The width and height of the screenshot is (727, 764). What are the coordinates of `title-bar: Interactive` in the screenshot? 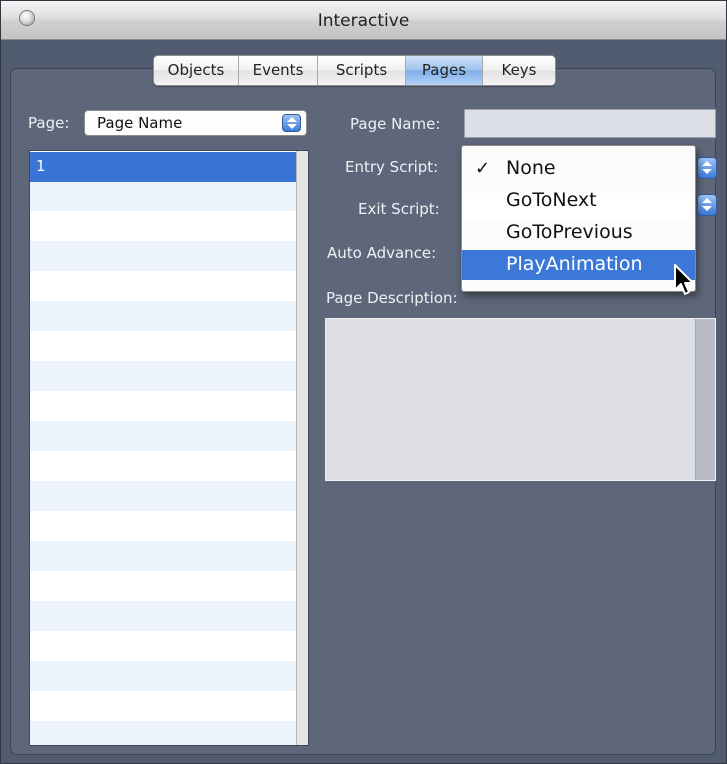 It's located at (363, 20).